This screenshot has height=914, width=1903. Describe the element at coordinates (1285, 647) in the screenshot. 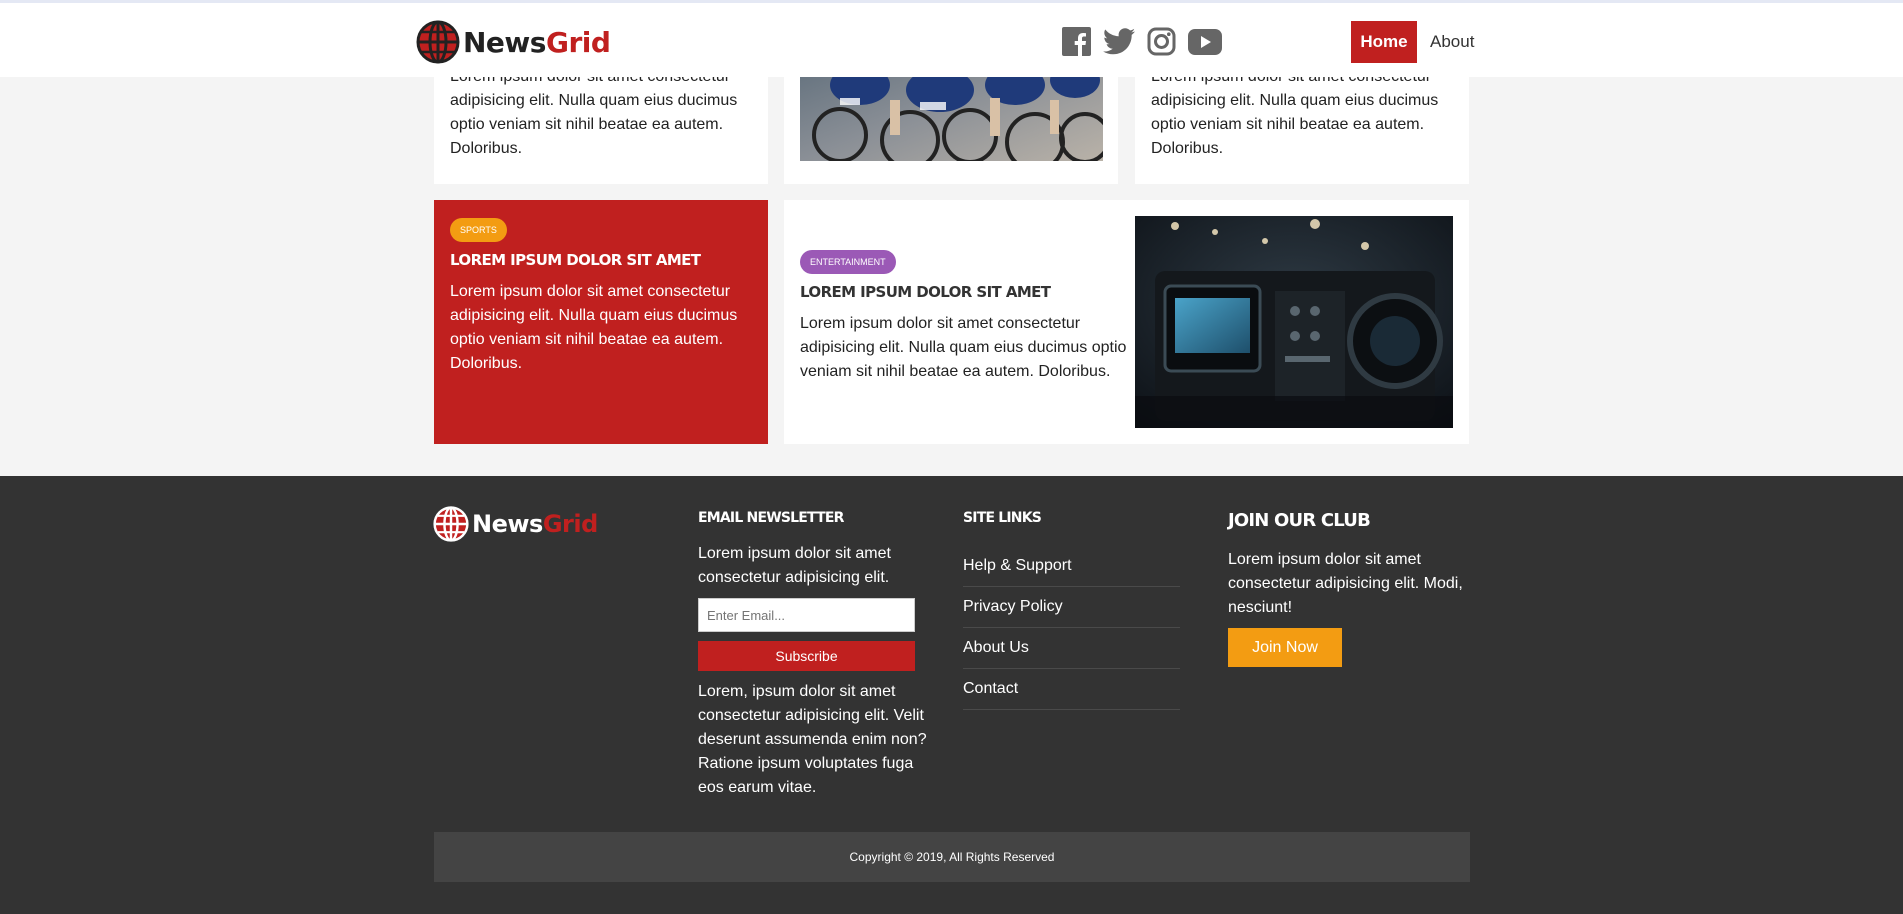

I see `join-now-button: Join Now` at that location.